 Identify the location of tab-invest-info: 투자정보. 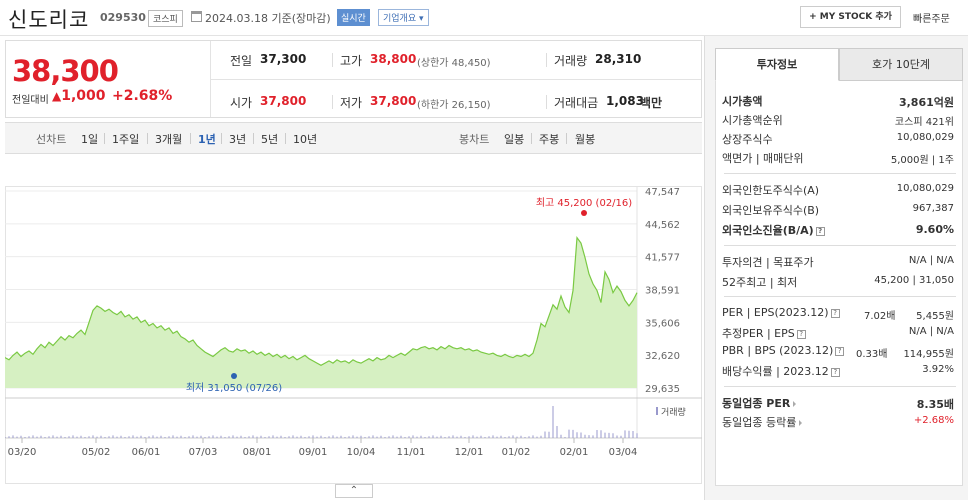
(777, 64).